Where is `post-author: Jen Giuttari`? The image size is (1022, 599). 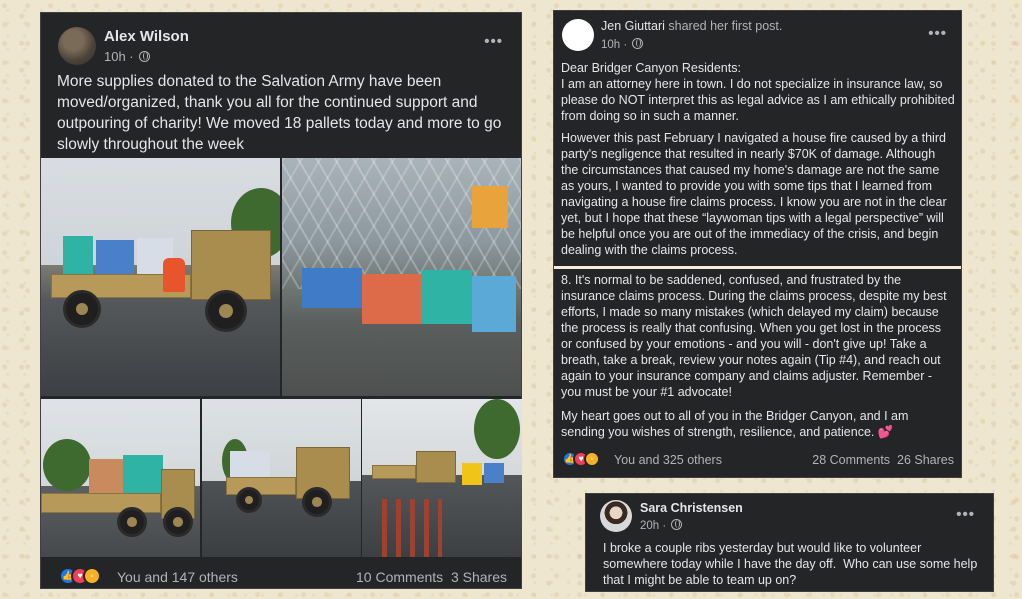
post-author: Jen Giuttari is located at coordinates (633, 26).